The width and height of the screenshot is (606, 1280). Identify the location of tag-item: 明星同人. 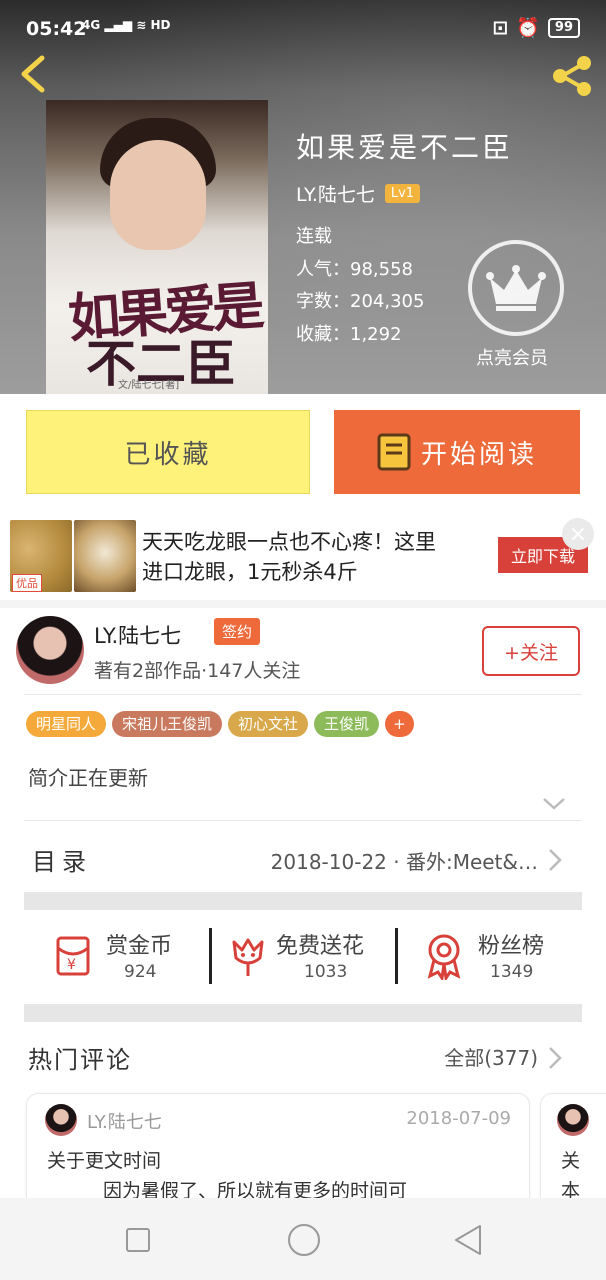
(66, 724).